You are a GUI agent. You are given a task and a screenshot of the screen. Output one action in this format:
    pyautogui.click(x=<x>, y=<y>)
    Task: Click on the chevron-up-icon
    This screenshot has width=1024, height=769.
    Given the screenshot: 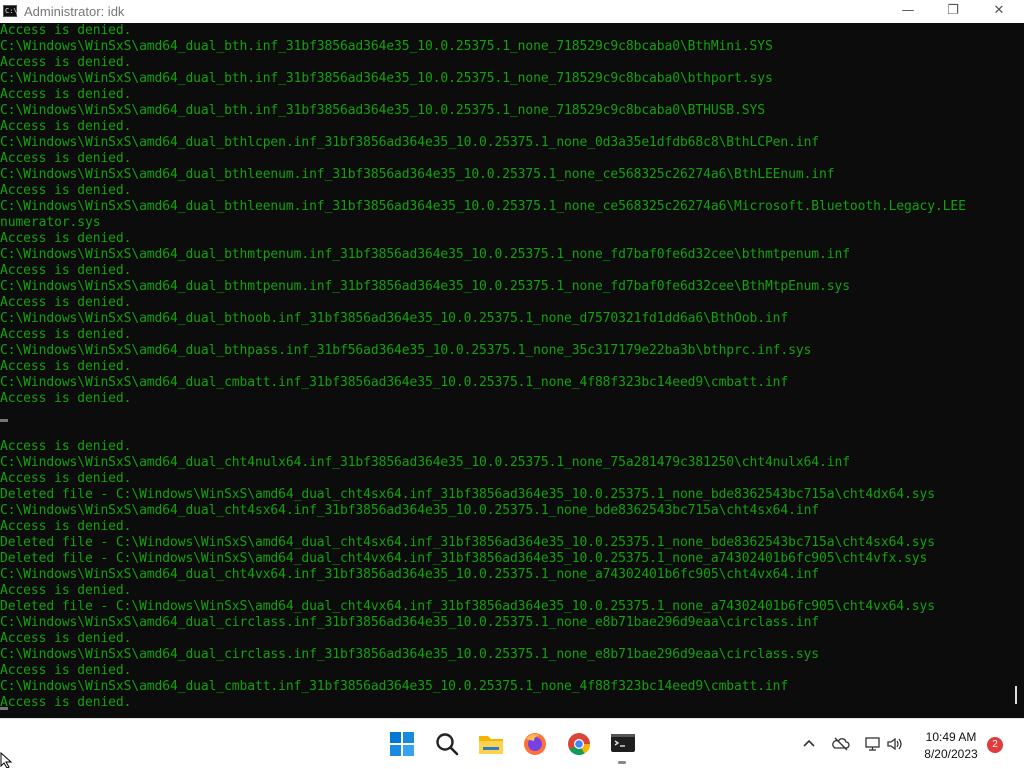 What is the action you would take?
    pyautogui.click(x=809, y=744)
    